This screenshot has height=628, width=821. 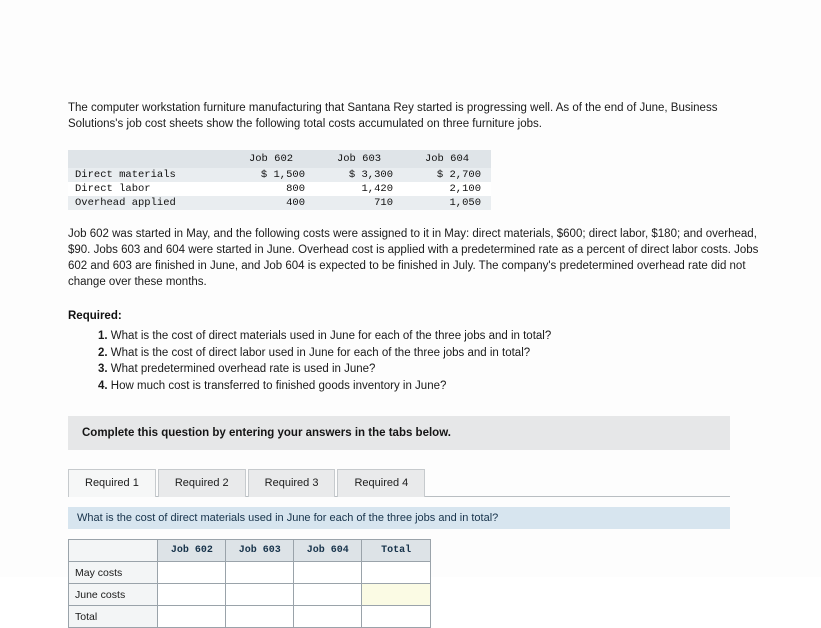 I want to click on answer-header-job603: Job 603, so click(x=260, y=550).